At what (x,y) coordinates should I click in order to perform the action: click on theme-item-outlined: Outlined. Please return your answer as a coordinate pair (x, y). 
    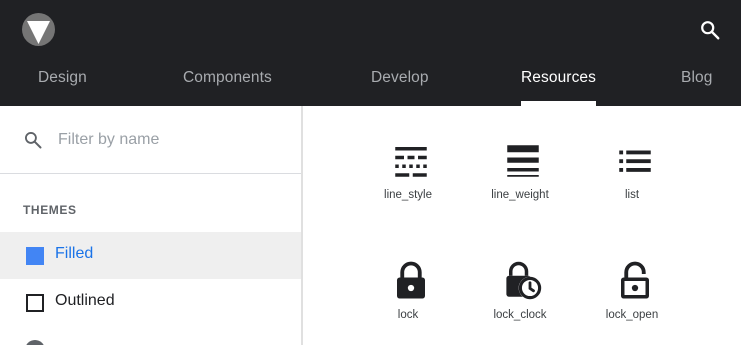
    Looking at the image, I should click on (150, 302).